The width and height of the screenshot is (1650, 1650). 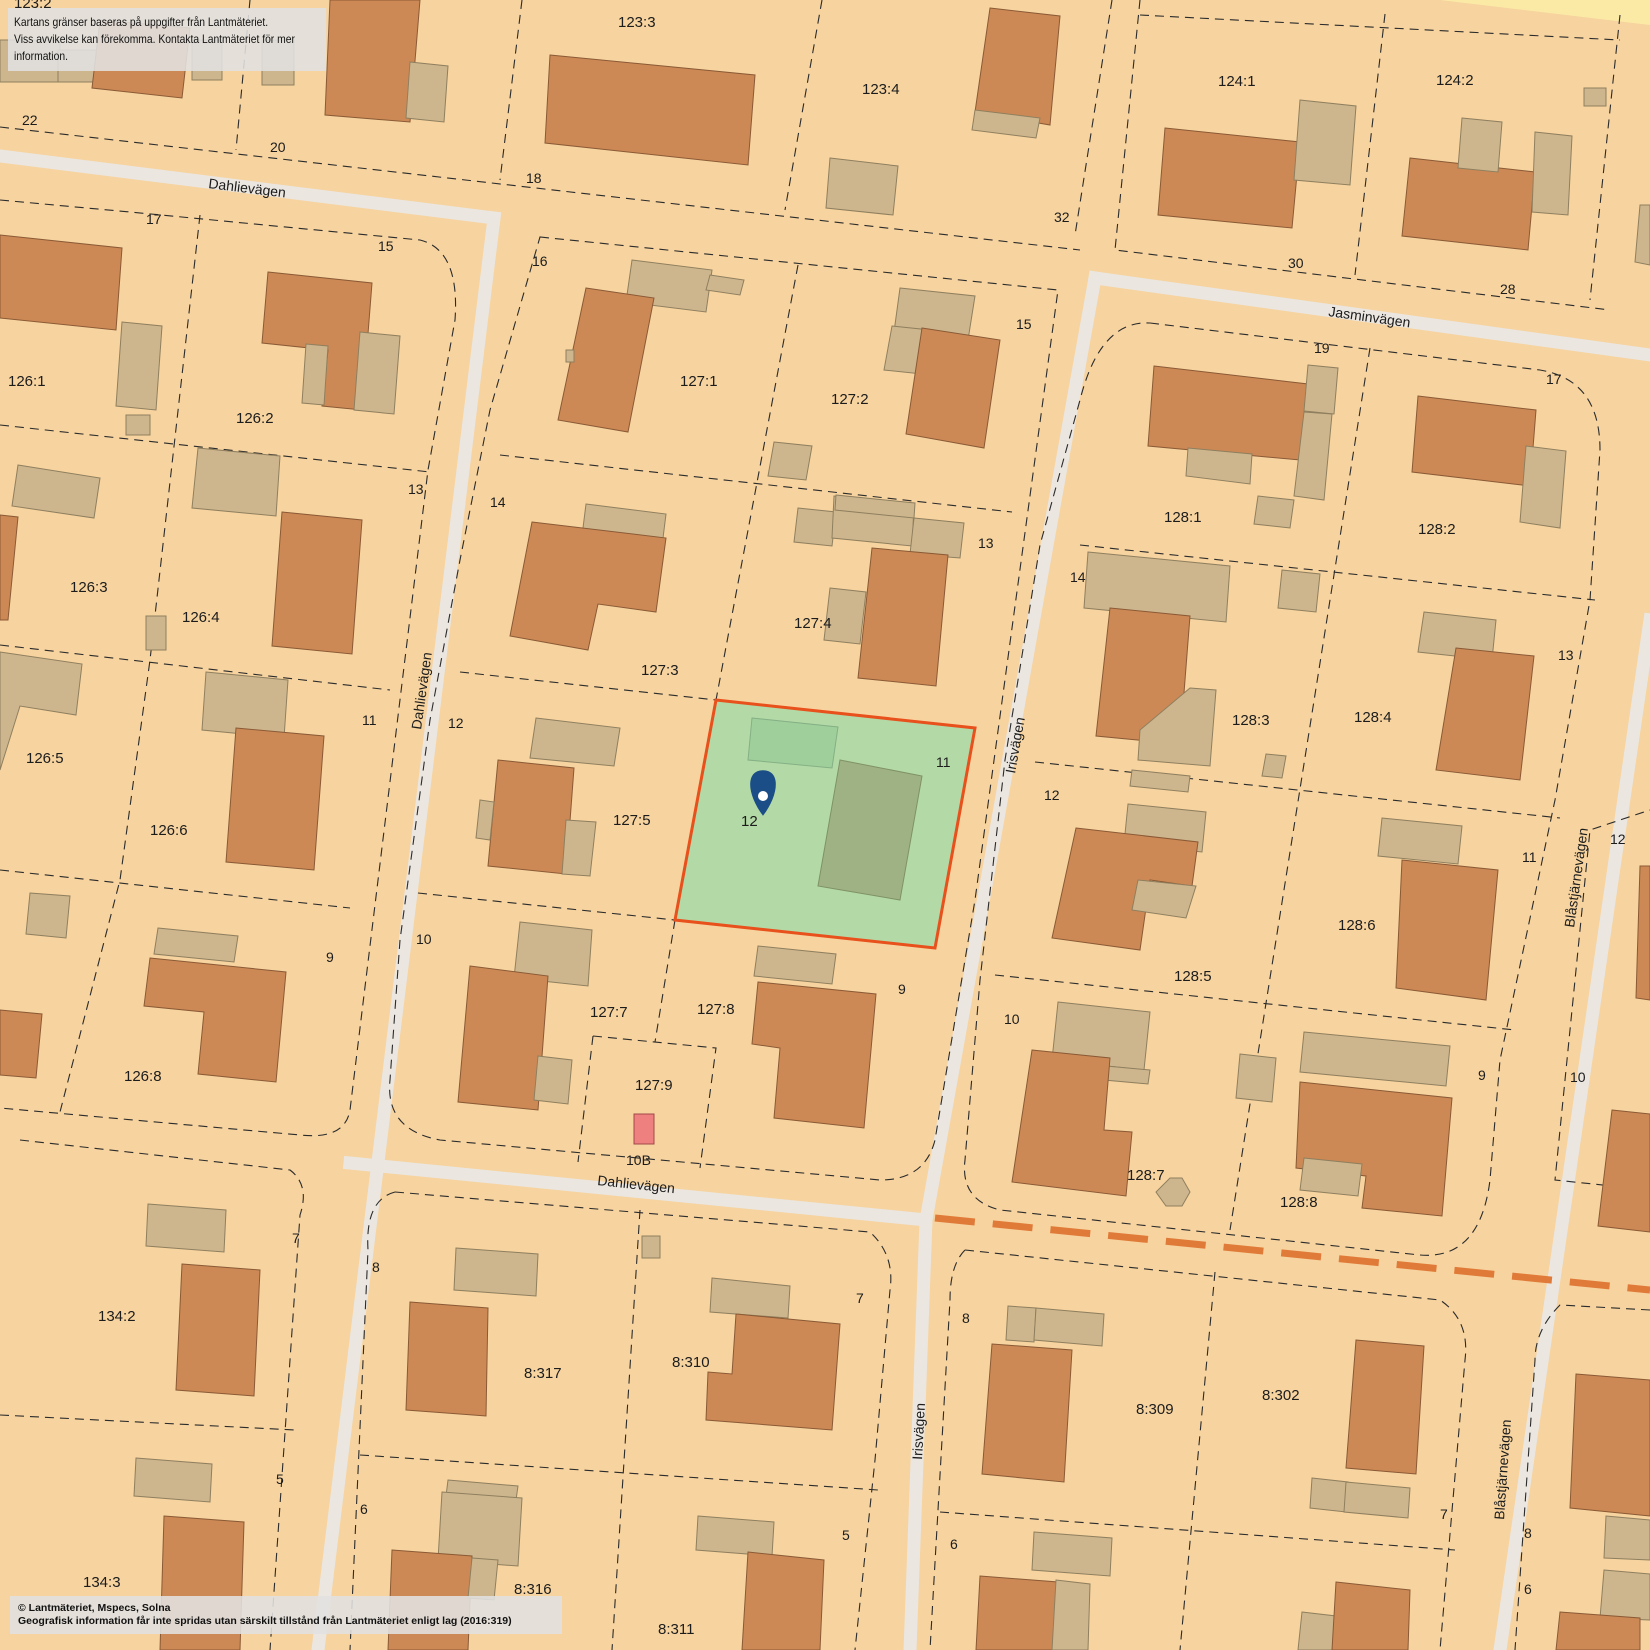 What do you see at coordinates (27, 381) in the screenshot?
I see `parcel-label: 126:1` at bounding box center [27, 381].